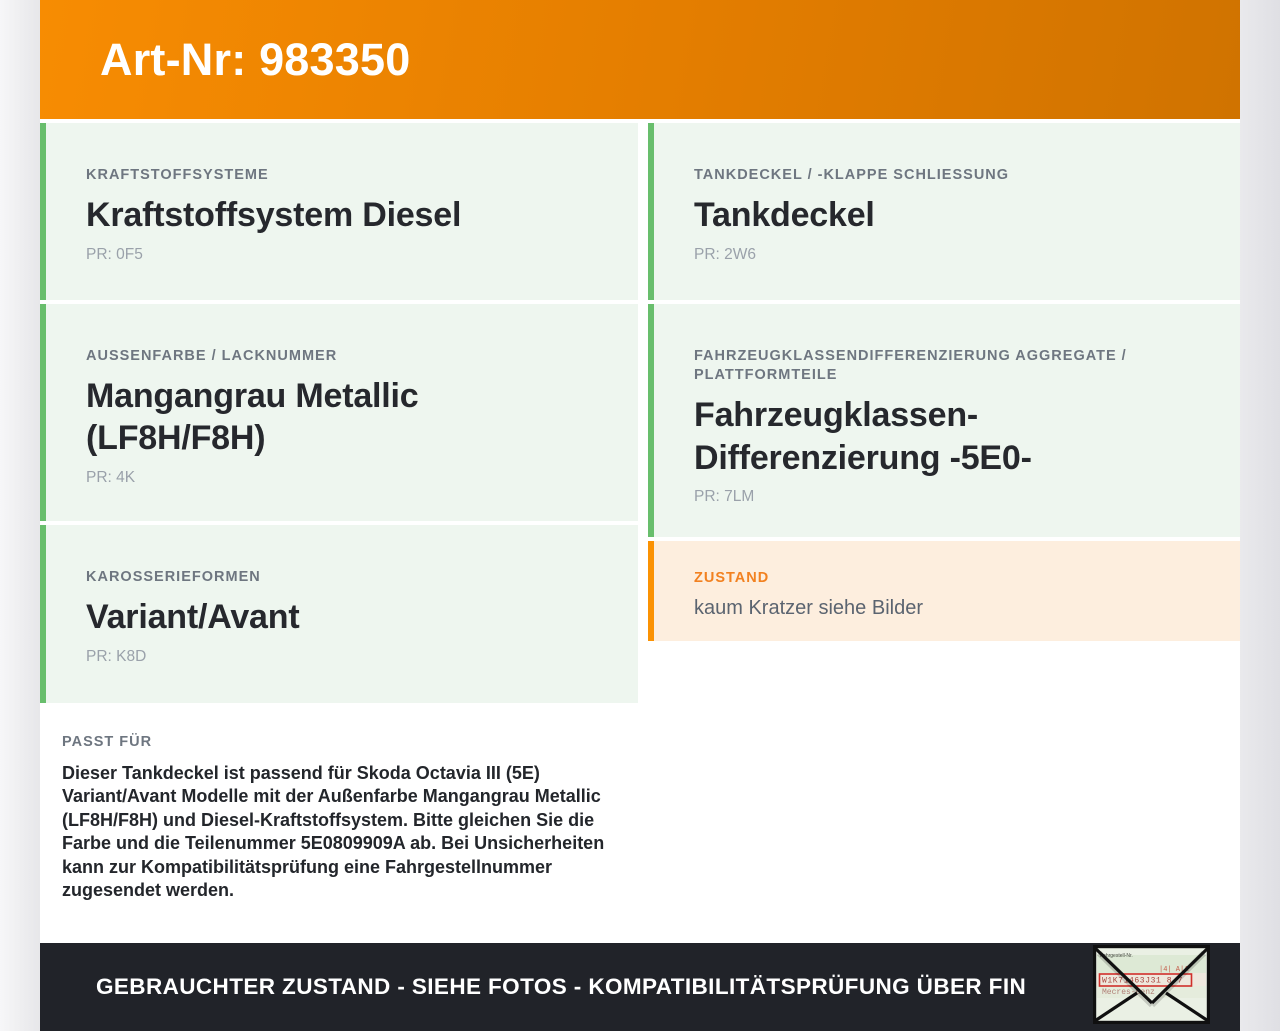 This screenshot has width=1280, height=1031. I want to click on pr-code: PR: 0F5, so click(114, 254).